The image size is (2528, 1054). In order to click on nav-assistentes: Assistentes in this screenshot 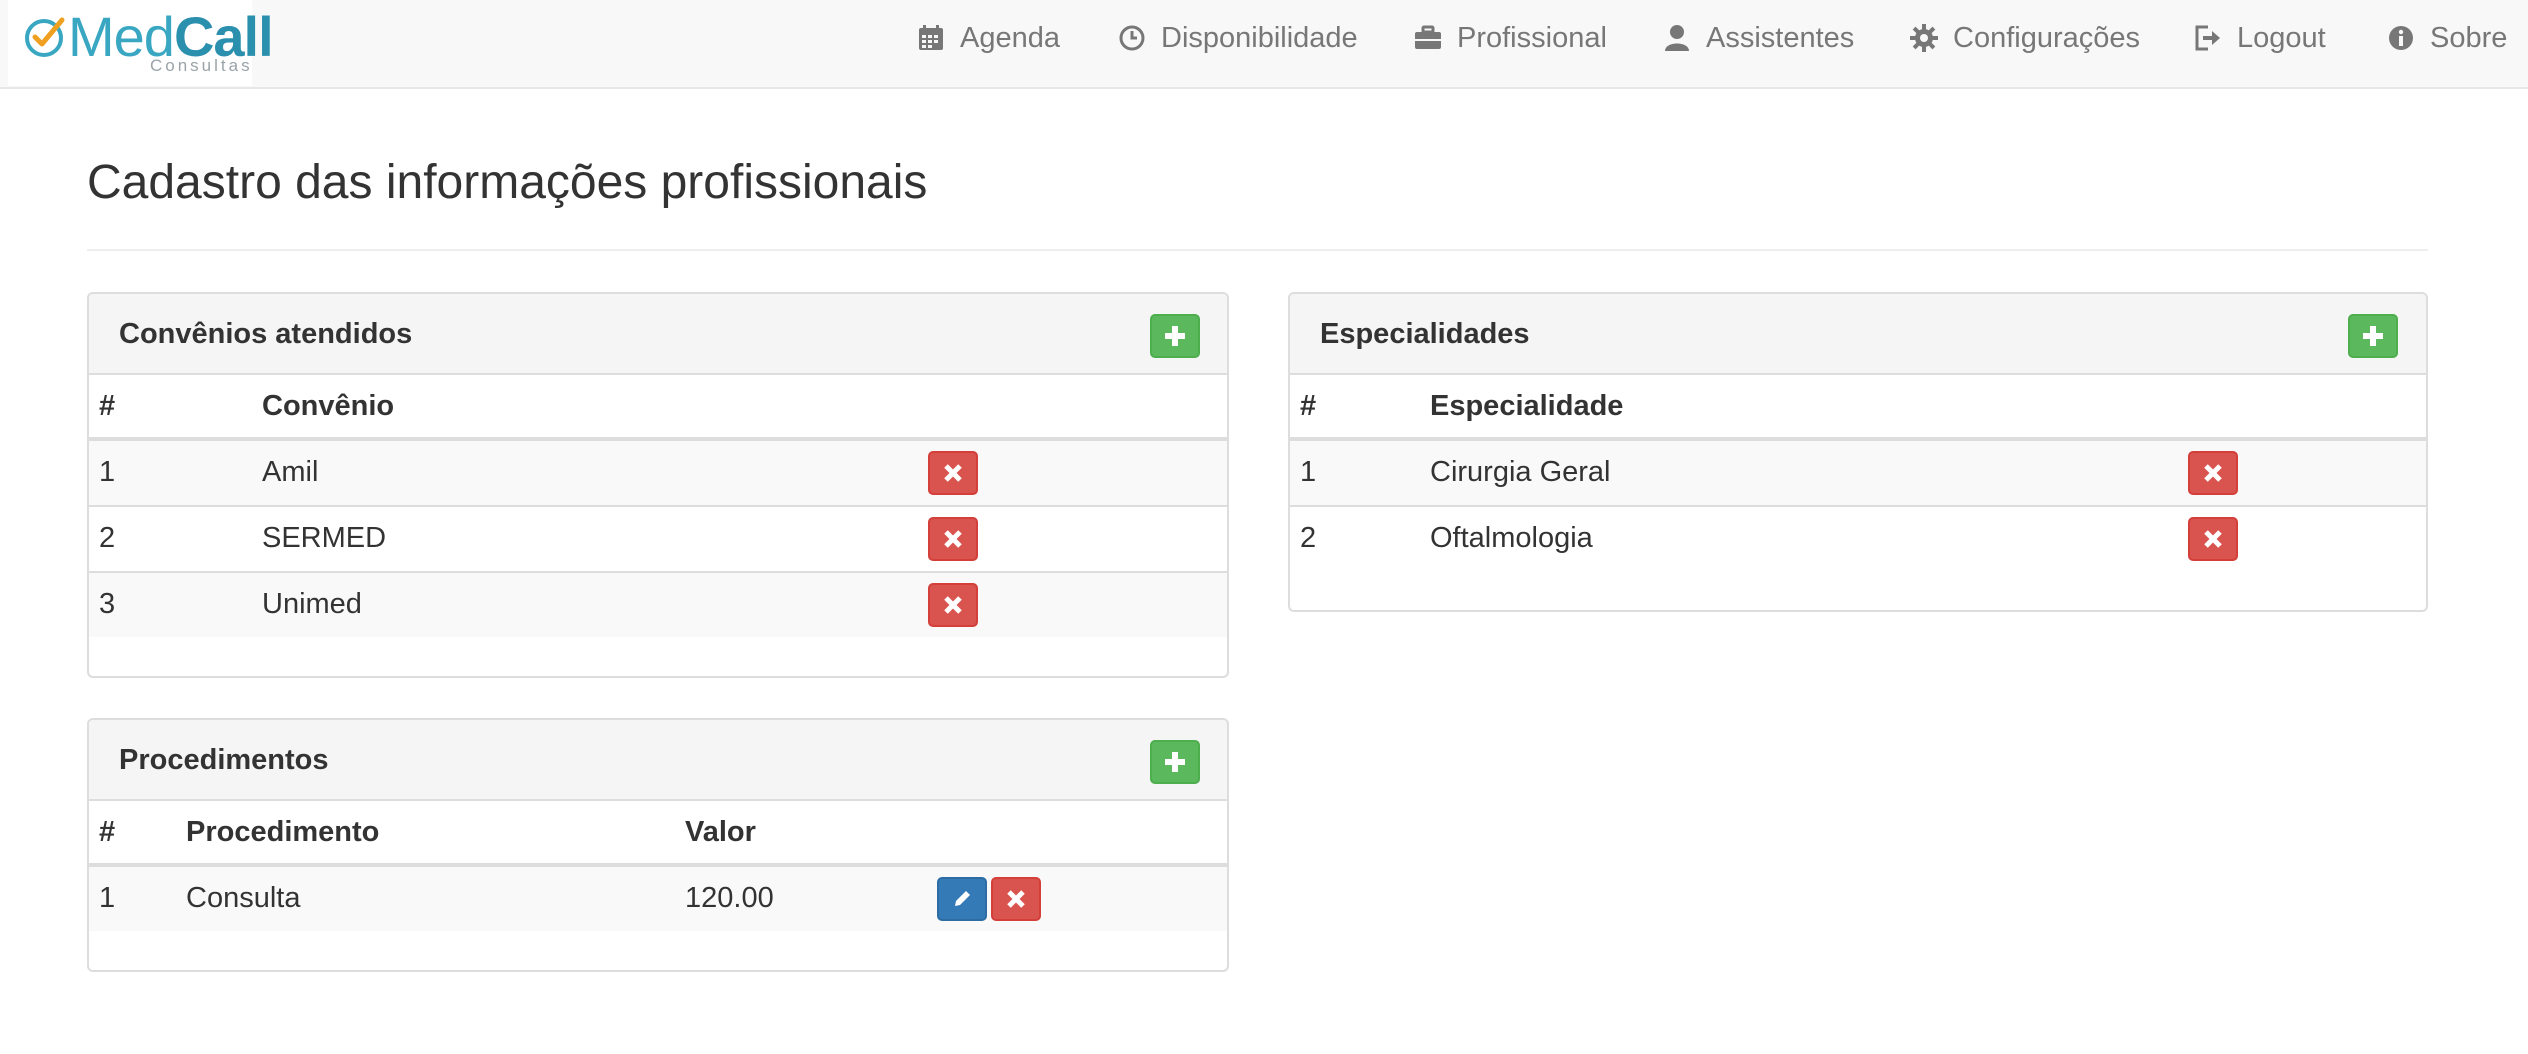, I will do `click(1758, 38)`.